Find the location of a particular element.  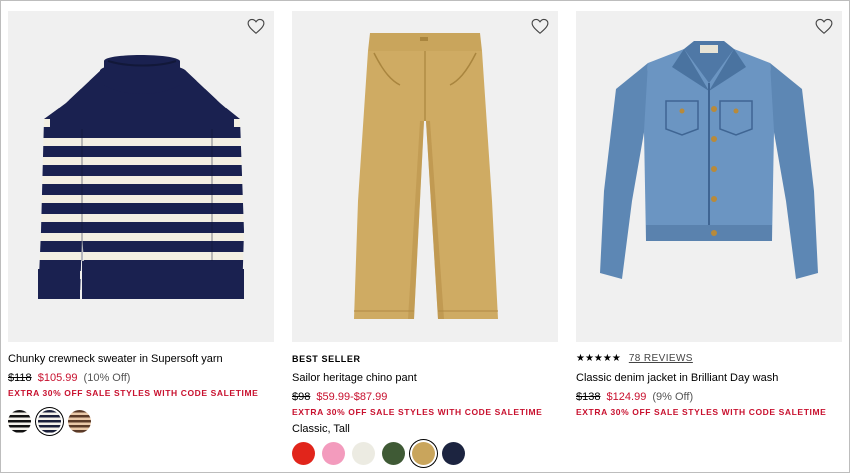

discount-percent: (10% Off) is located at coordinates (107, 378).